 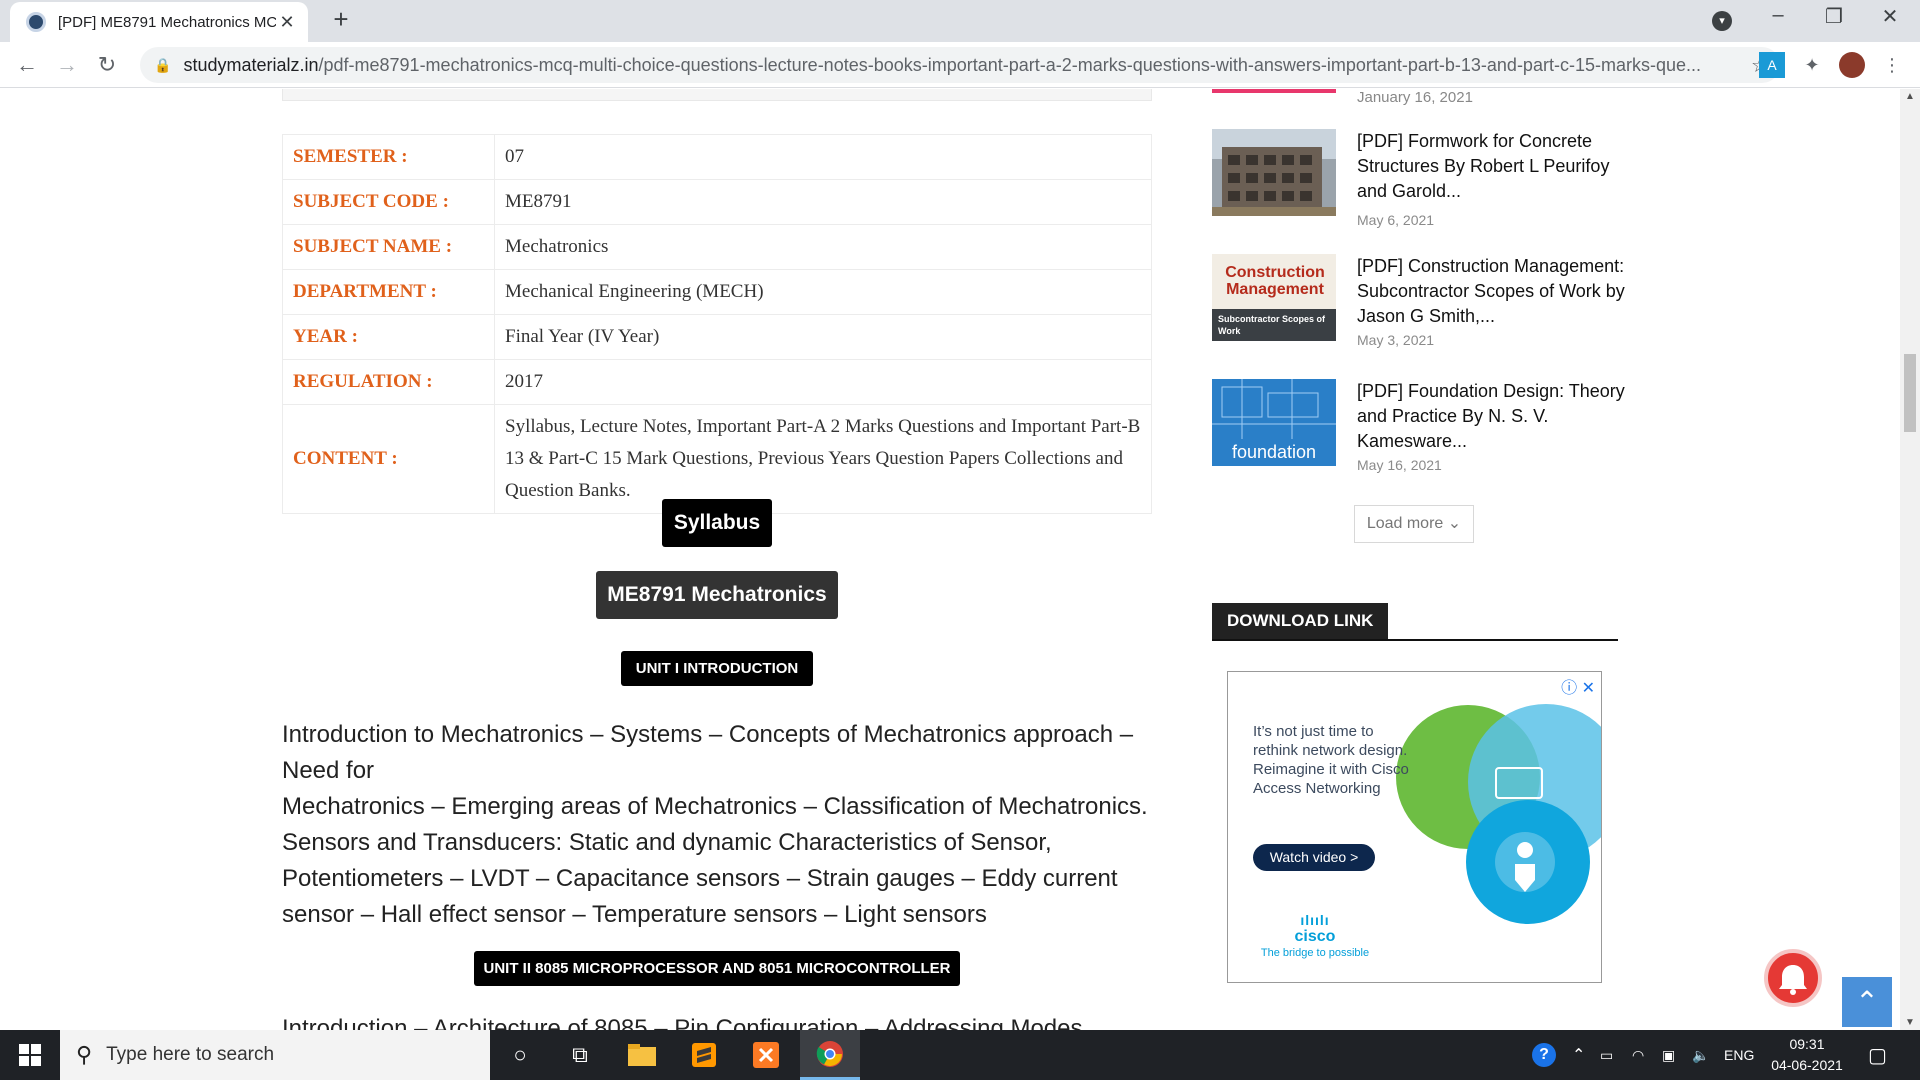 What do you see at coordinates (1890, 16) in the screenshot?
I see `window-close-icon: ✕` at bounding box center [1890, 16].